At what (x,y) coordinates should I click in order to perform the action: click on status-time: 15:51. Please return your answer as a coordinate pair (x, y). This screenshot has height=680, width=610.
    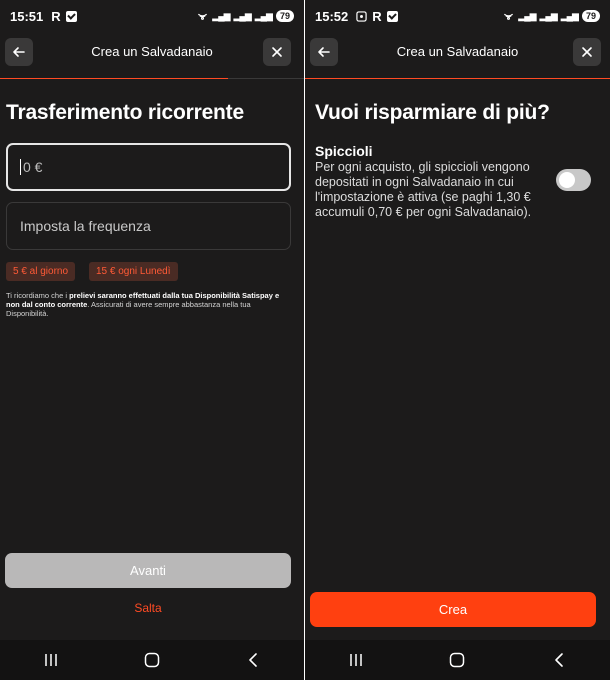
    Looking at the image, I should click on (27, 16).